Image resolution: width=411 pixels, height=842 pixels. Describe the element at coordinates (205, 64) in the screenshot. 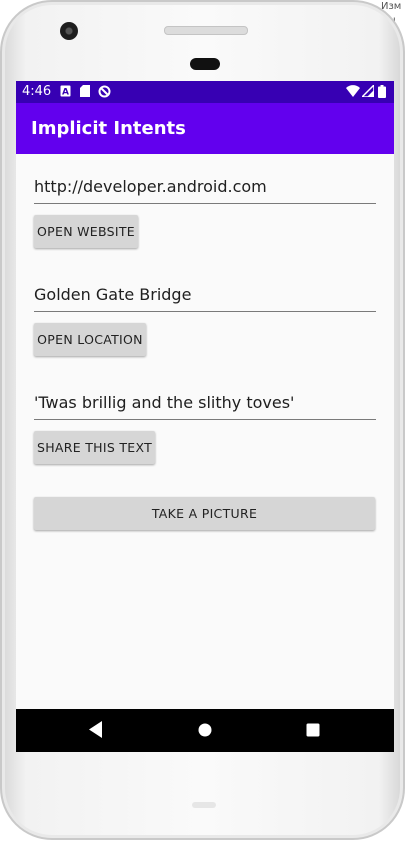

I see `earpiece-slot` at that location.